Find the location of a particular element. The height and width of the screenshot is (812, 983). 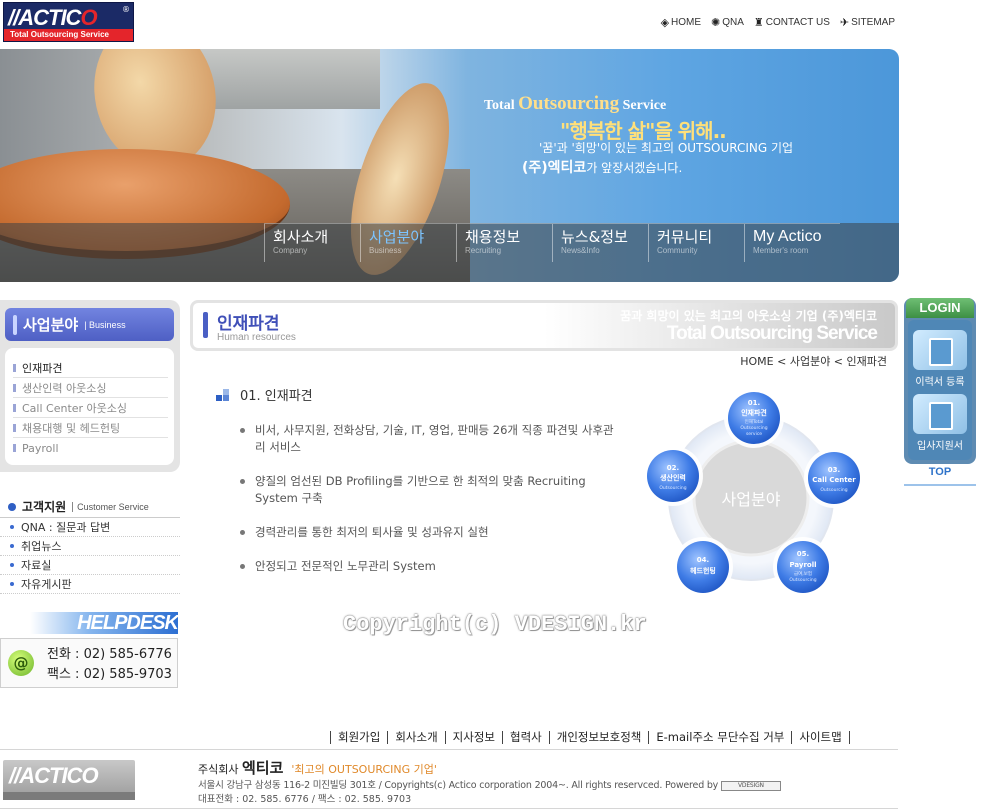

resume-icon is located at coordinates (940, 350).